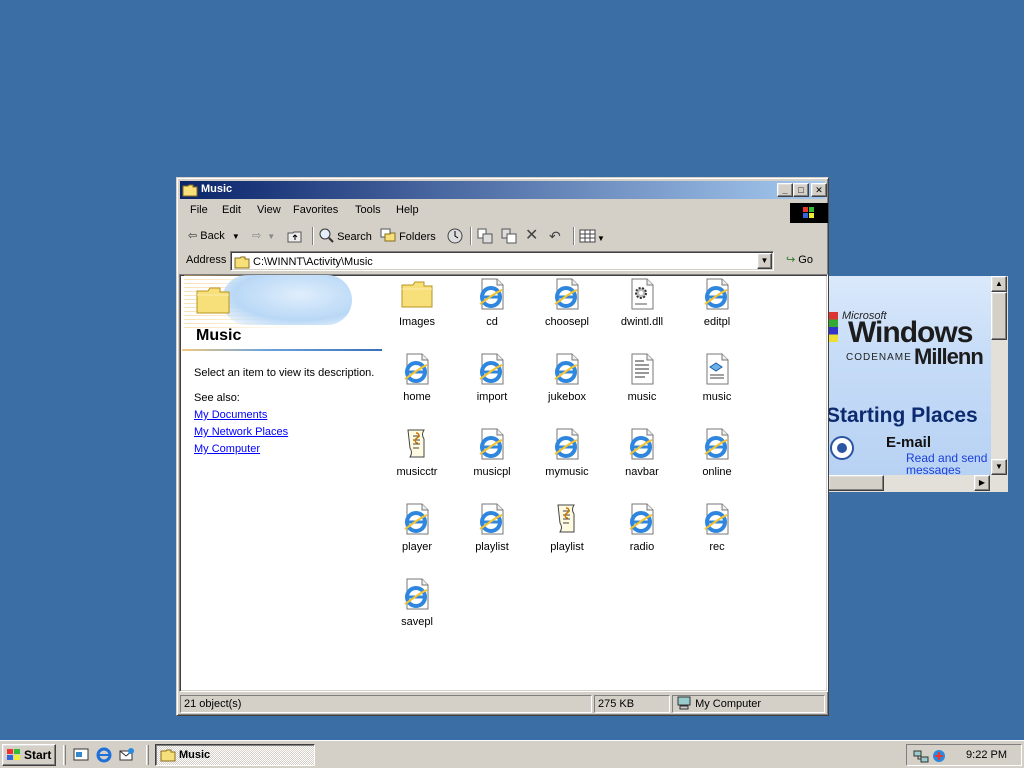  I want to click on start-label: Start, so click(38, 755).